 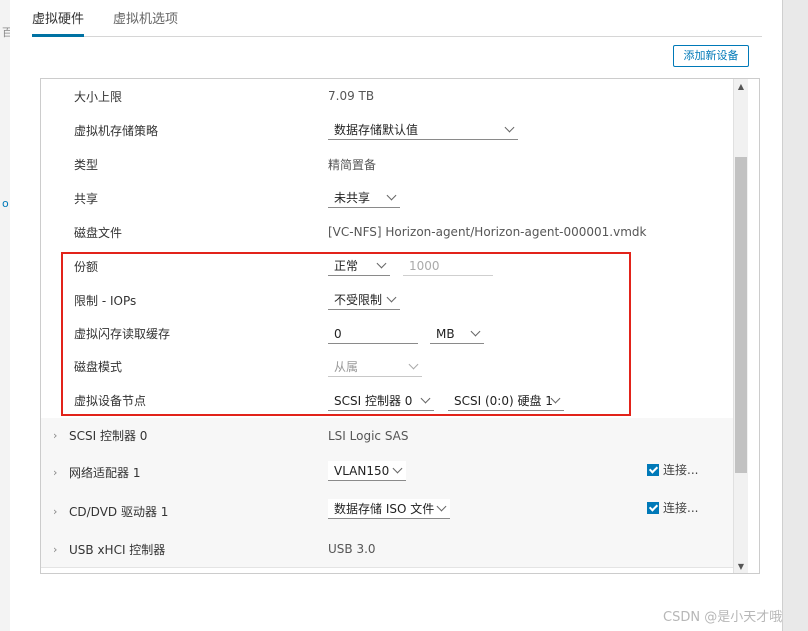 I want to click on section-scsi-controller: › SCSI 控制器 0 LSI Logic SAS, so click(x=387, y=436).